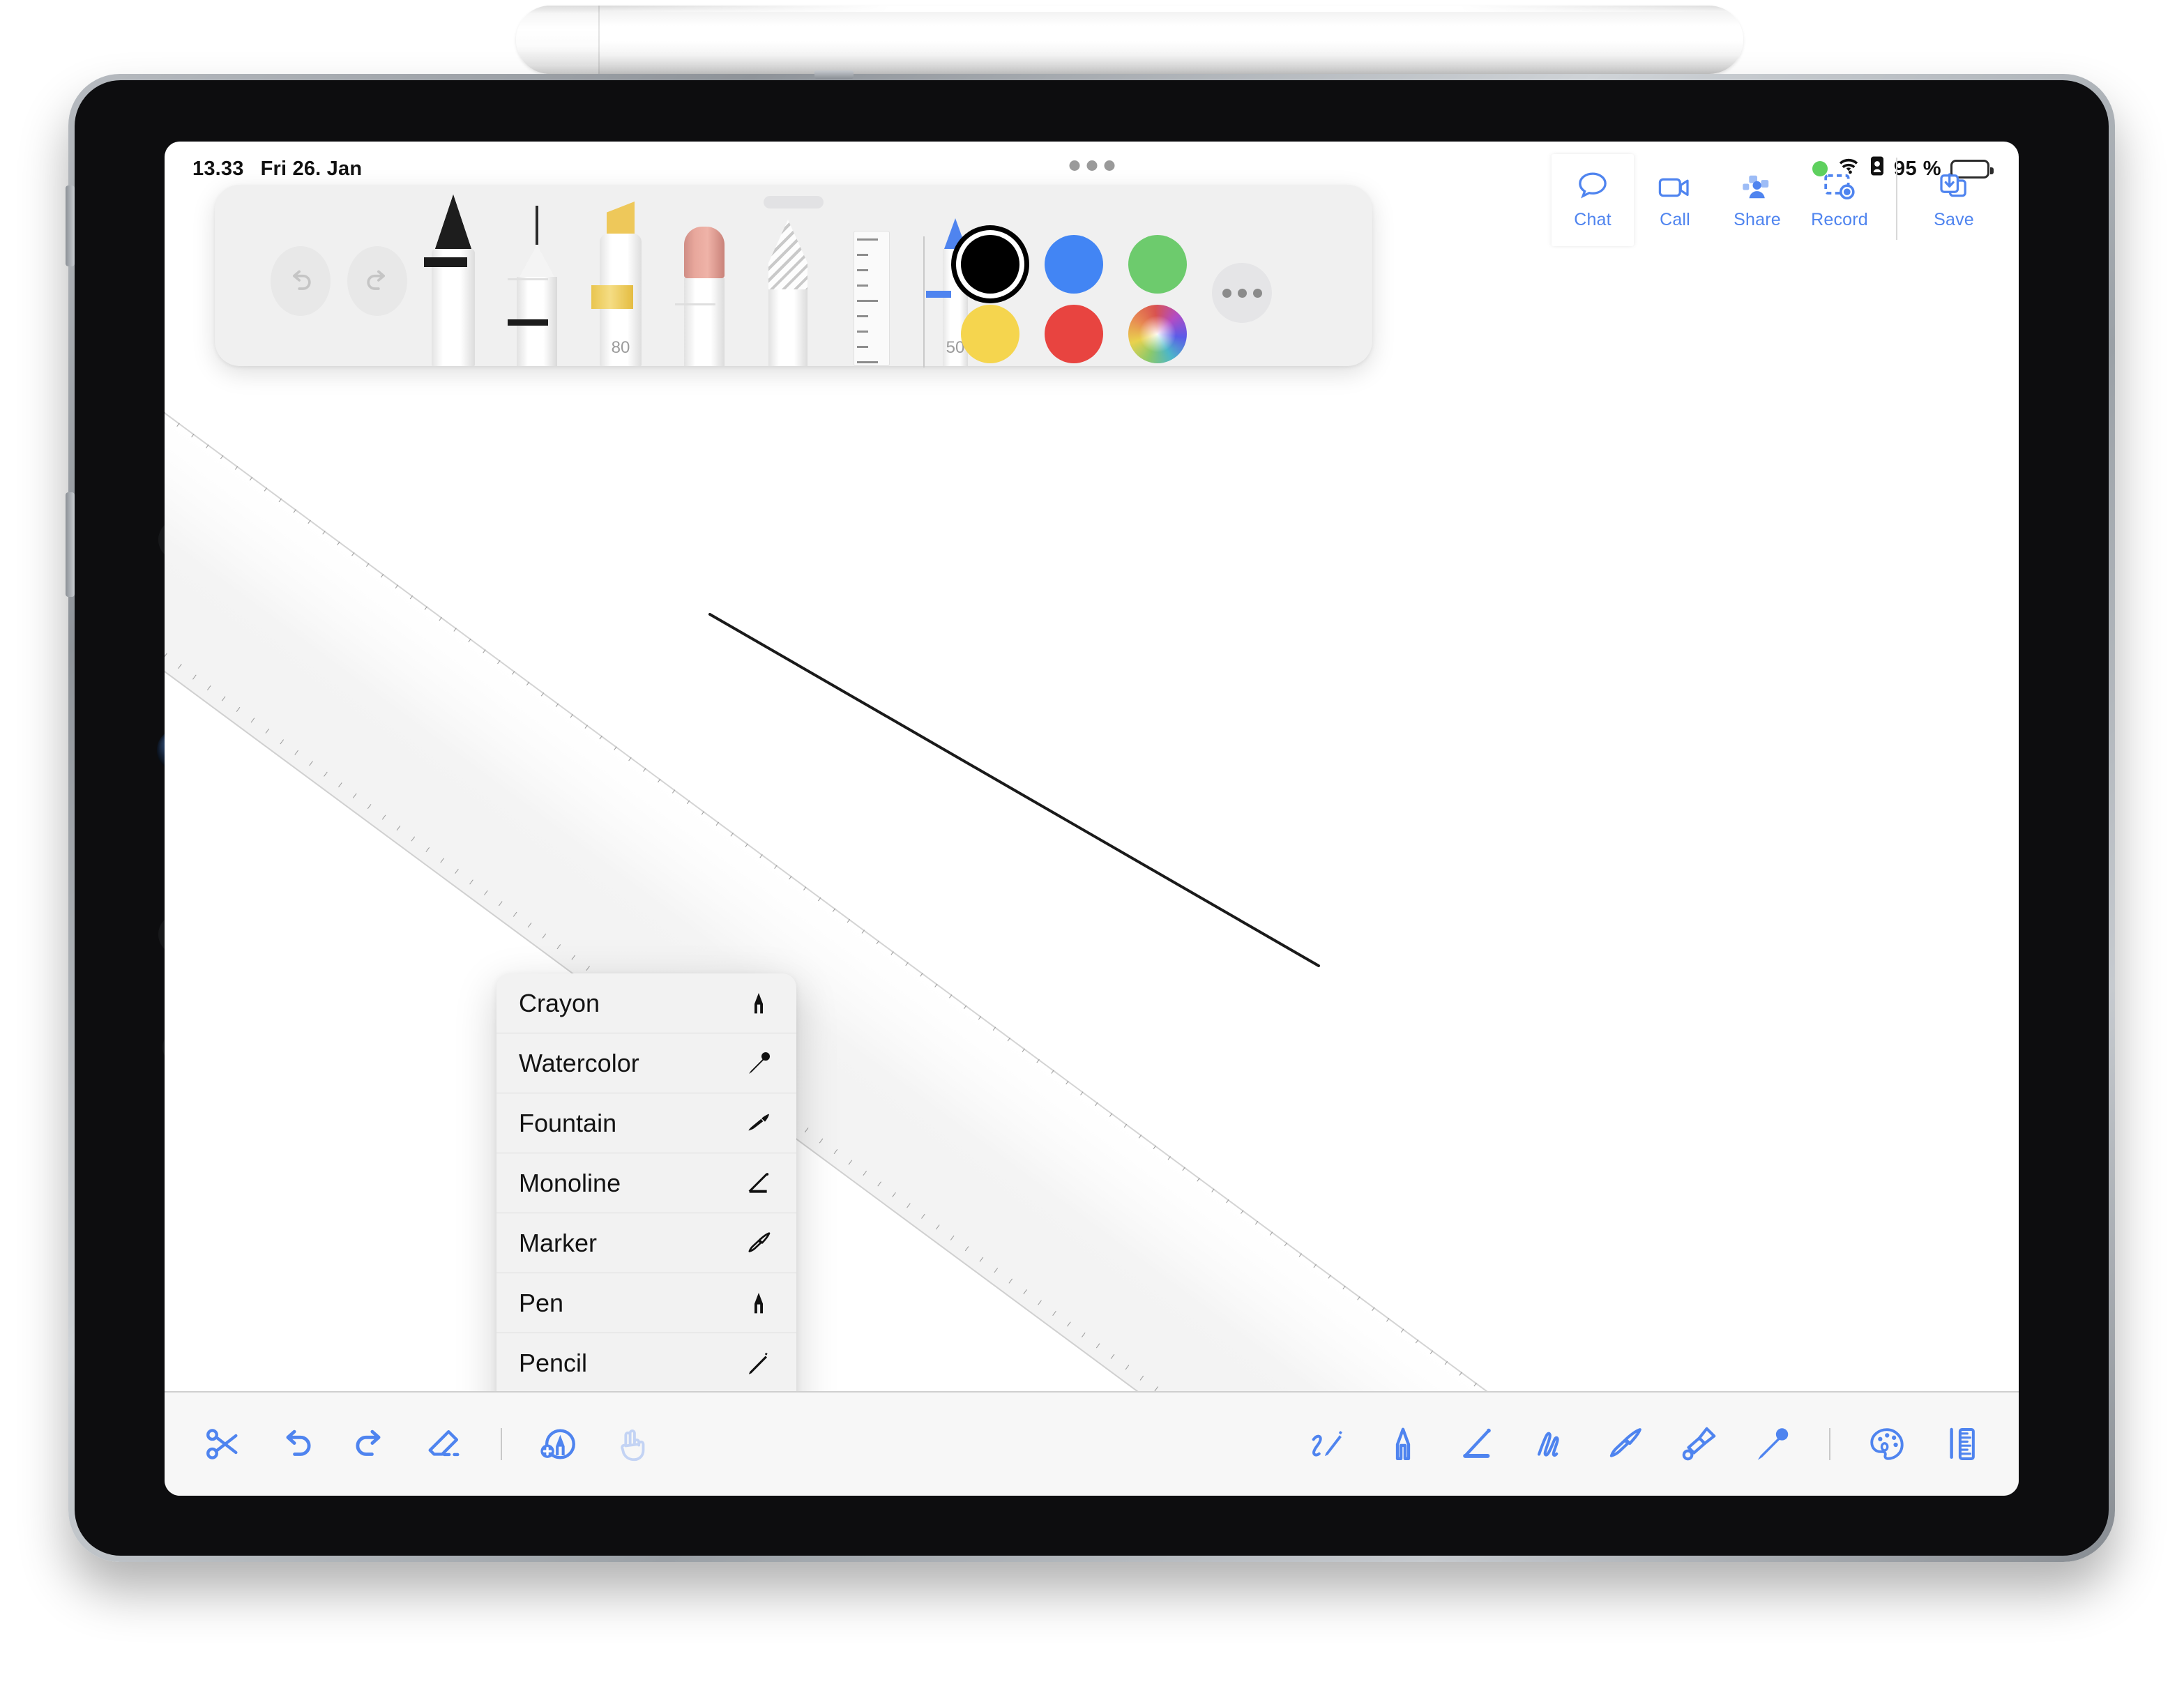 The image size is (2184, 1707). Describe the element at coordinates (924, 301) in the screenshot. I see `palette-divider` at that location.